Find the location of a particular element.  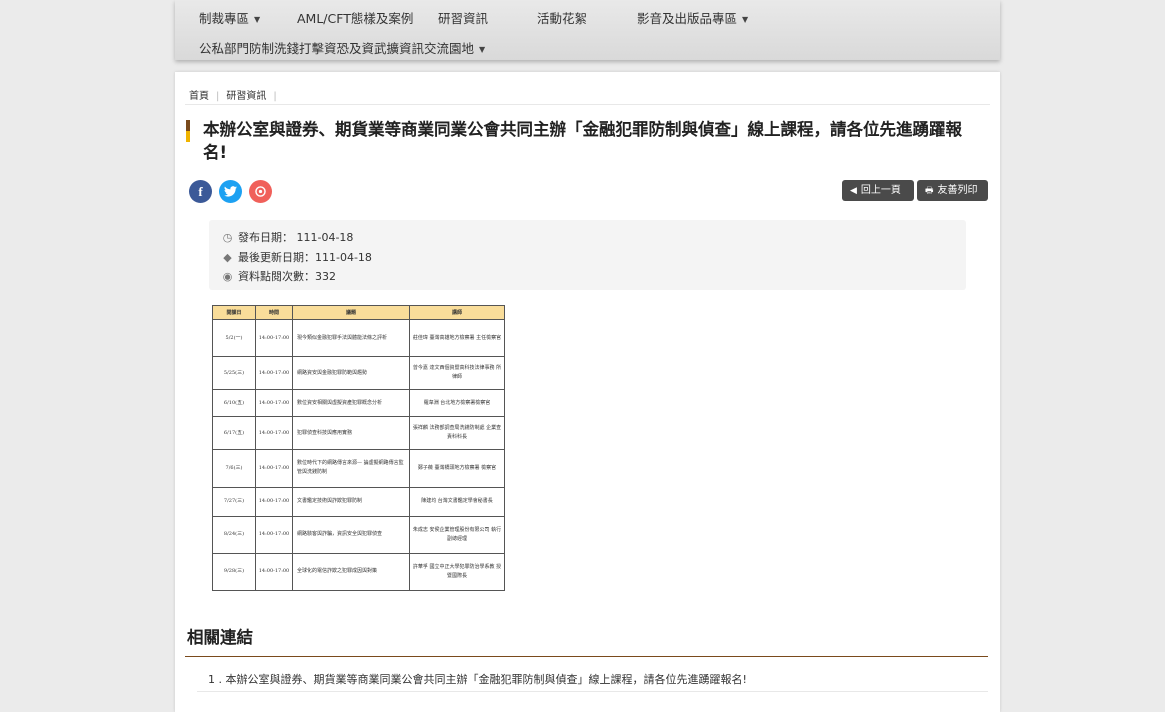

nav-item-aml-cases: AML/CFT態樣及案例 is located at coordinates (355, 17).